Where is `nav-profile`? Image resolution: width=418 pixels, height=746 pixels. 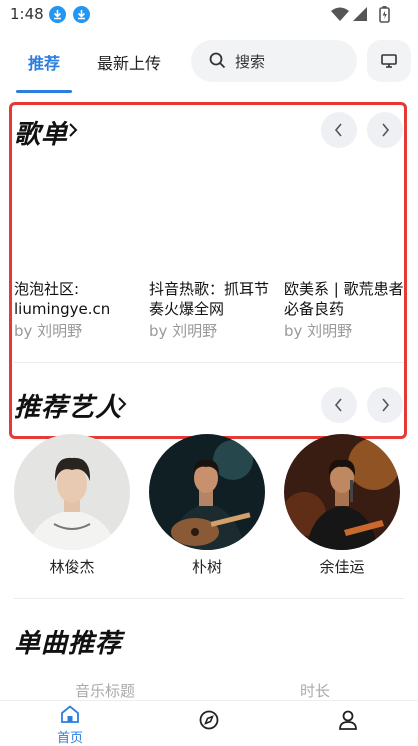
nav-profile is located at coordinates (348, 722).